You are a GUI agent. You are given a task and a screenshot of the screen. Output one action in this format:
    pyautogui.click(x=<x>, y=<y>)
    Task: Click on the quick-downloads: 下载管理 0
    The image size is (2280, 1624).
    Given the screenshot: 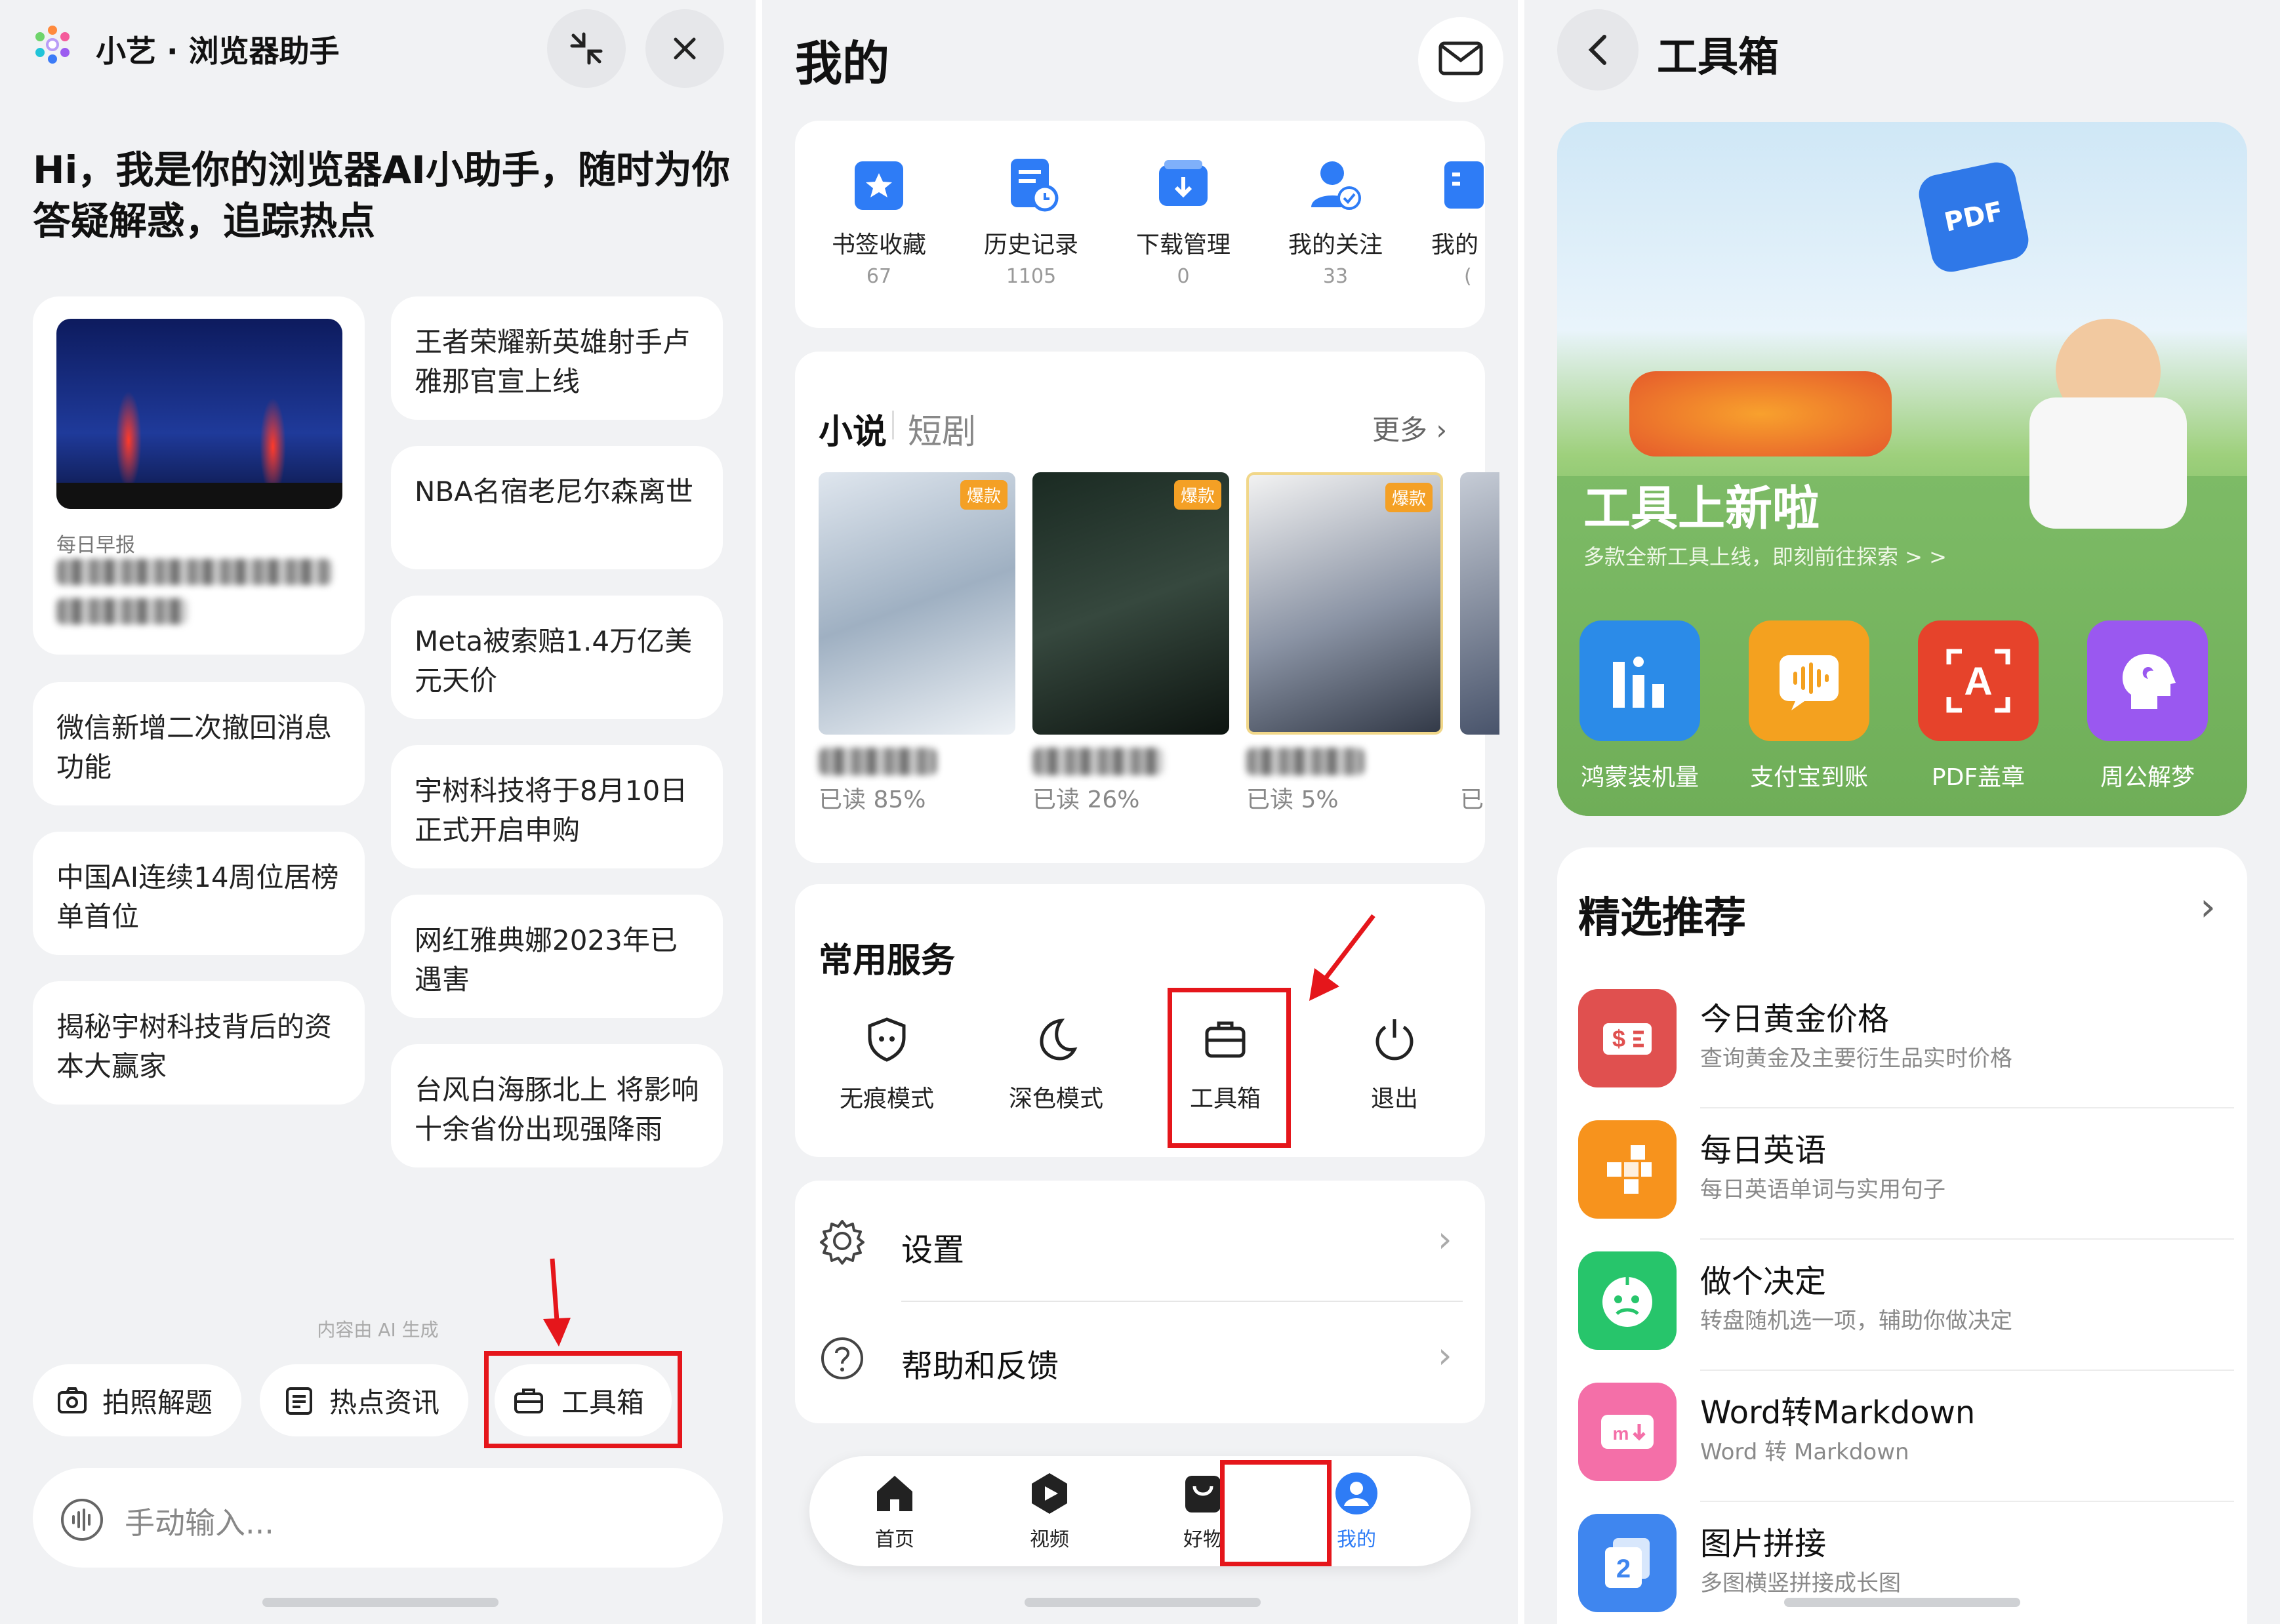 What is the action you would take?
    pyautogui.click(x=1183, y=222)
    